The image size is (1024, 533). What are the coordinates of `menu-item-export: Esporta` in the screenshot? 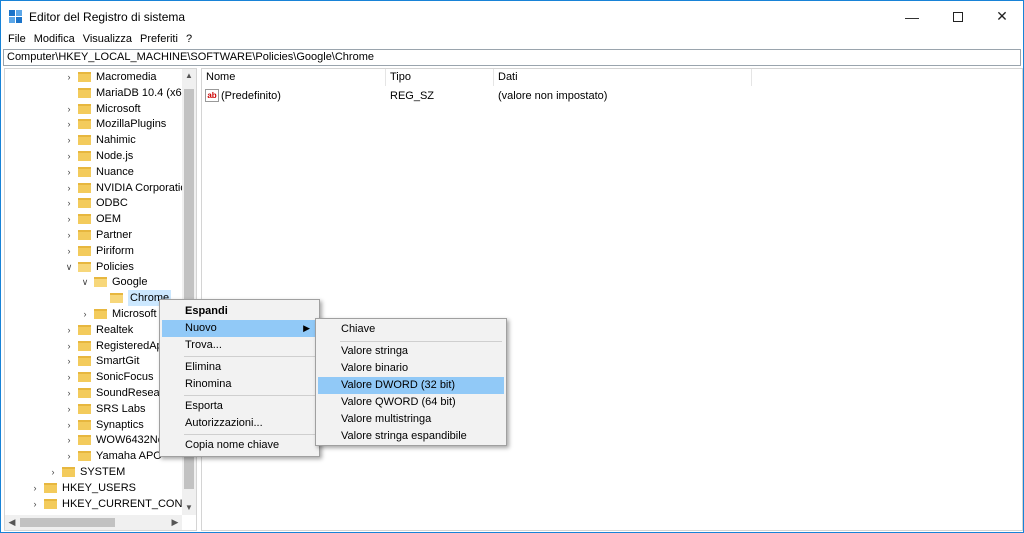 It's located at (239, 406).